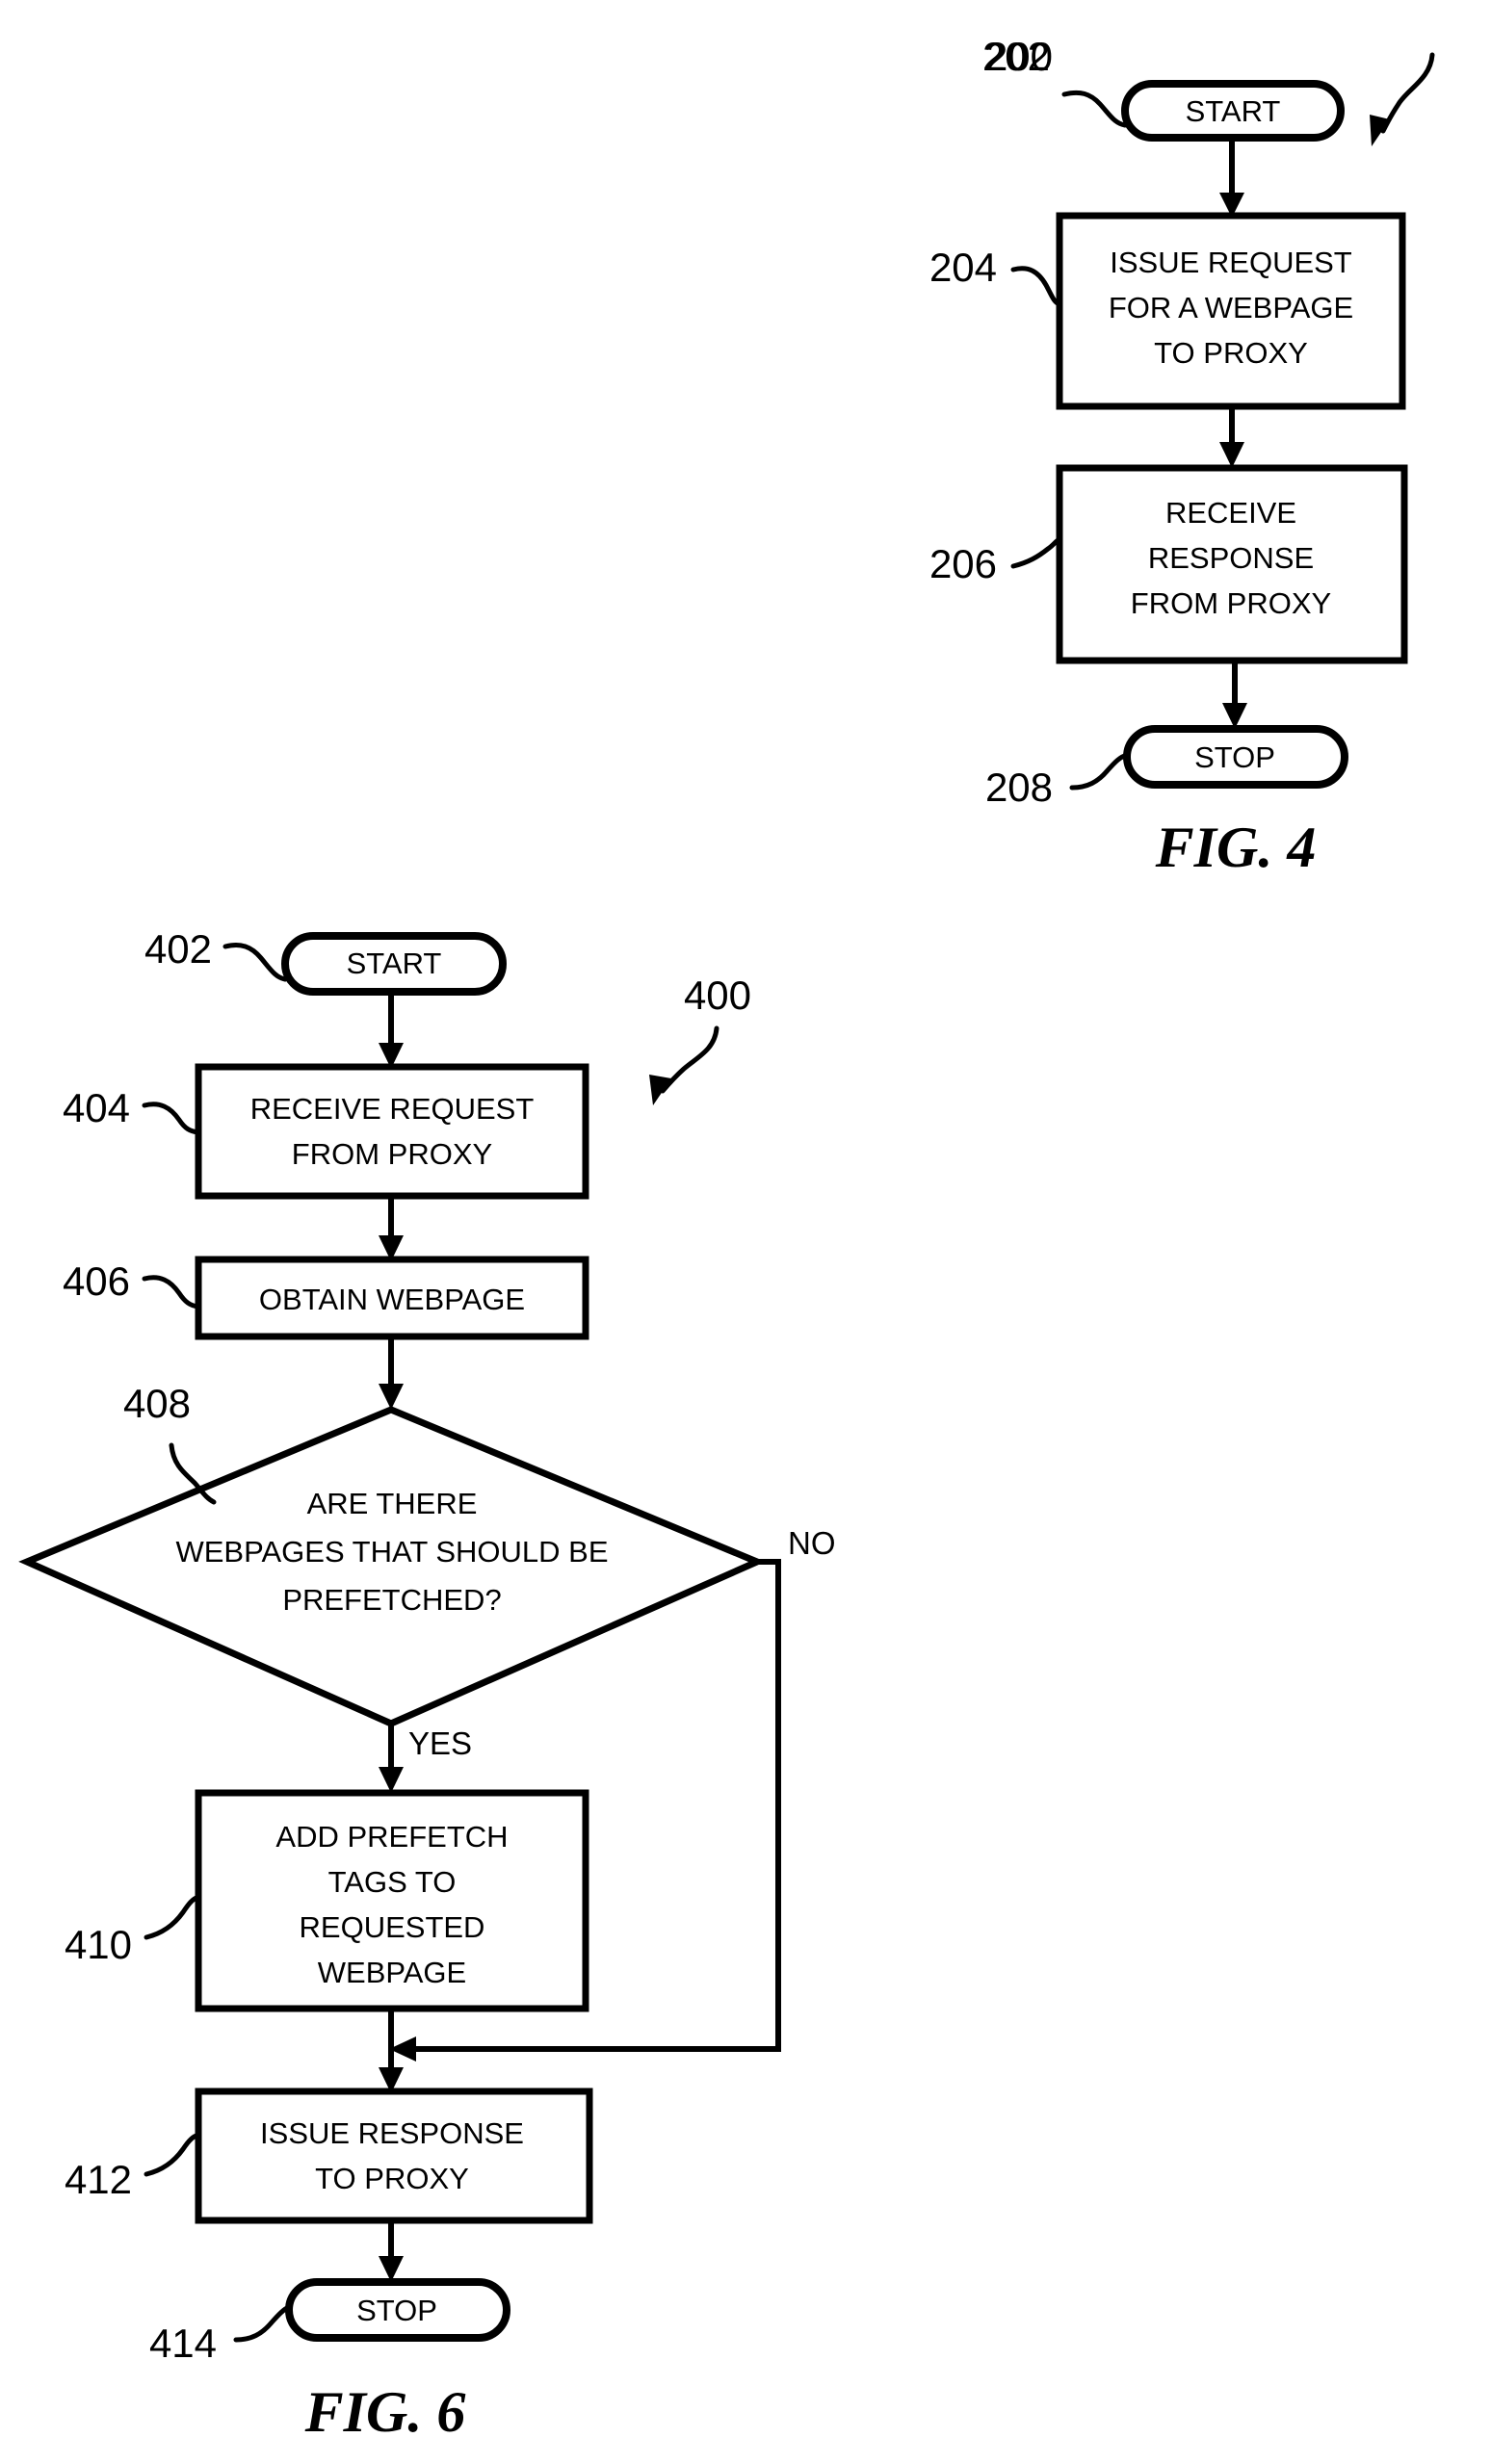 The width and height of the screenshot is (1491, 2464). Describe the element at coordinates (812, 1543) in the screenshot. I see `branch-label-no: NO` at that location.